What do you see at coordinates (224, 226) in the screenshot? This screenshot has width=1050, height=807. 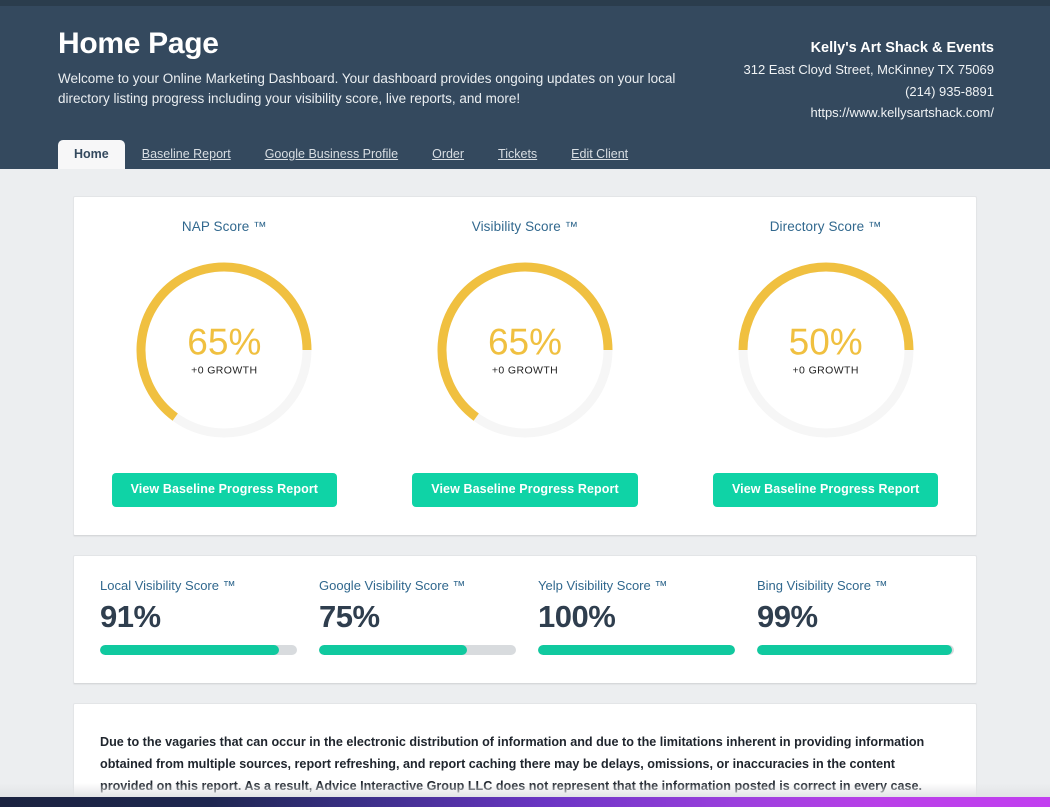 I see `score-gauge-label: NAP Score ™` at bounding box center [224, 226].